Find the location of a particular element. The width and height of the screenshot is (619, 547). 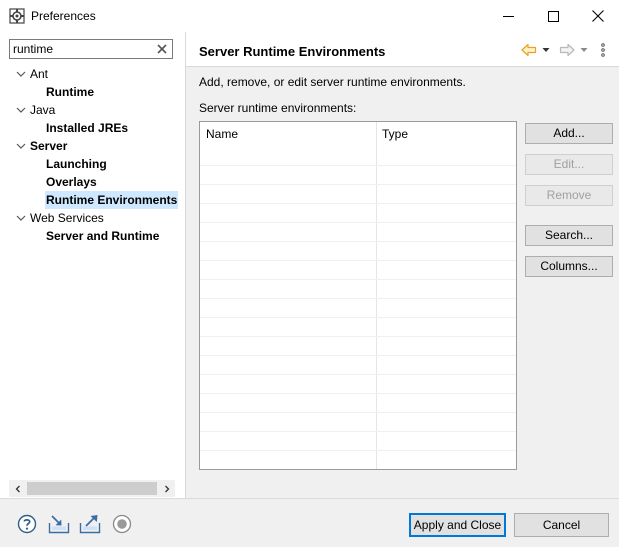

tree-label: Installed JREs is located at coordinates (87, 128).